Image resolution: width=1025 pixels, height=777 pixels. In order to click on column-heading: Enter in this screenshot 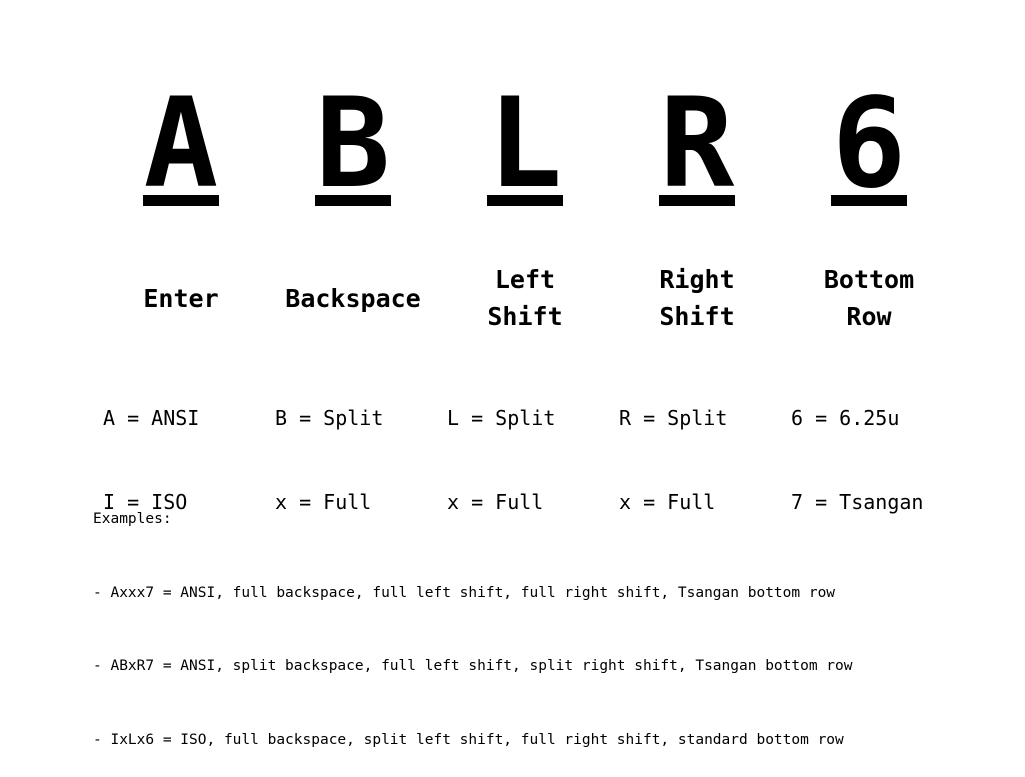, I will do `click(181, 298)`.